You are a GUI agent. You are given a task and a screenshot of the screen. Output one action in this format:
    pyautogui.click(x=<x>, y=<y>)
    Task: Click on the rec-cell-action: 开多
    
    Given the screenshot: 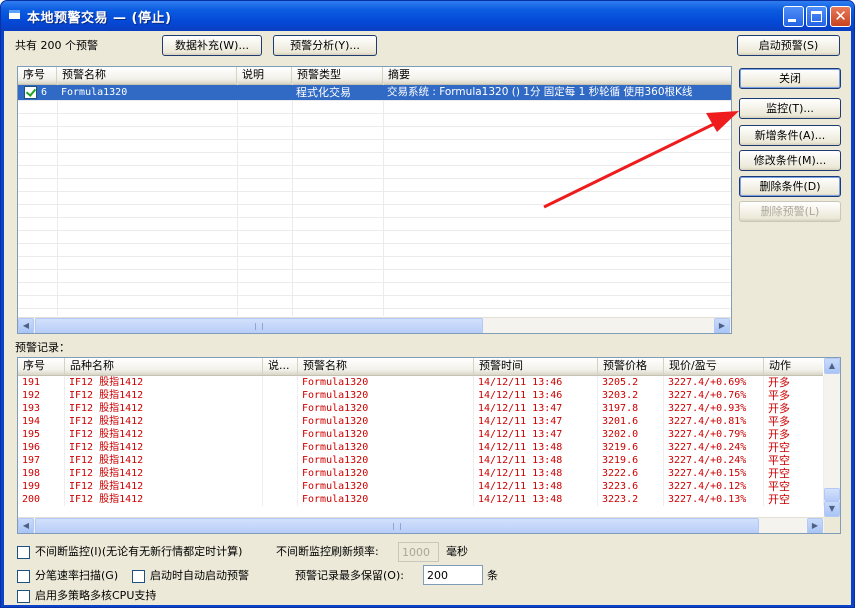 What is the action you would take?
    pyautogui.click(x=794, y=434)
    